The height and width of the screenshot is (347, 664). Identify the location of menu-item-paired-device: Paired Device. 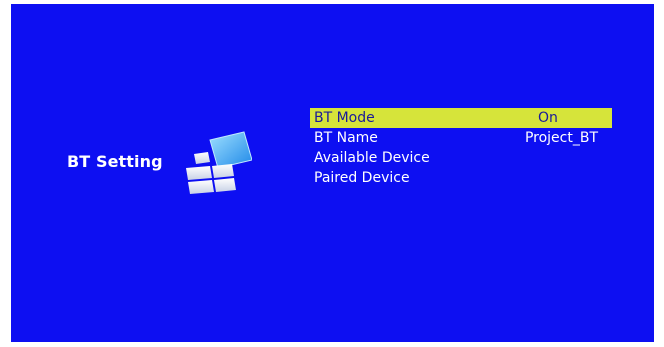
(461, 178).